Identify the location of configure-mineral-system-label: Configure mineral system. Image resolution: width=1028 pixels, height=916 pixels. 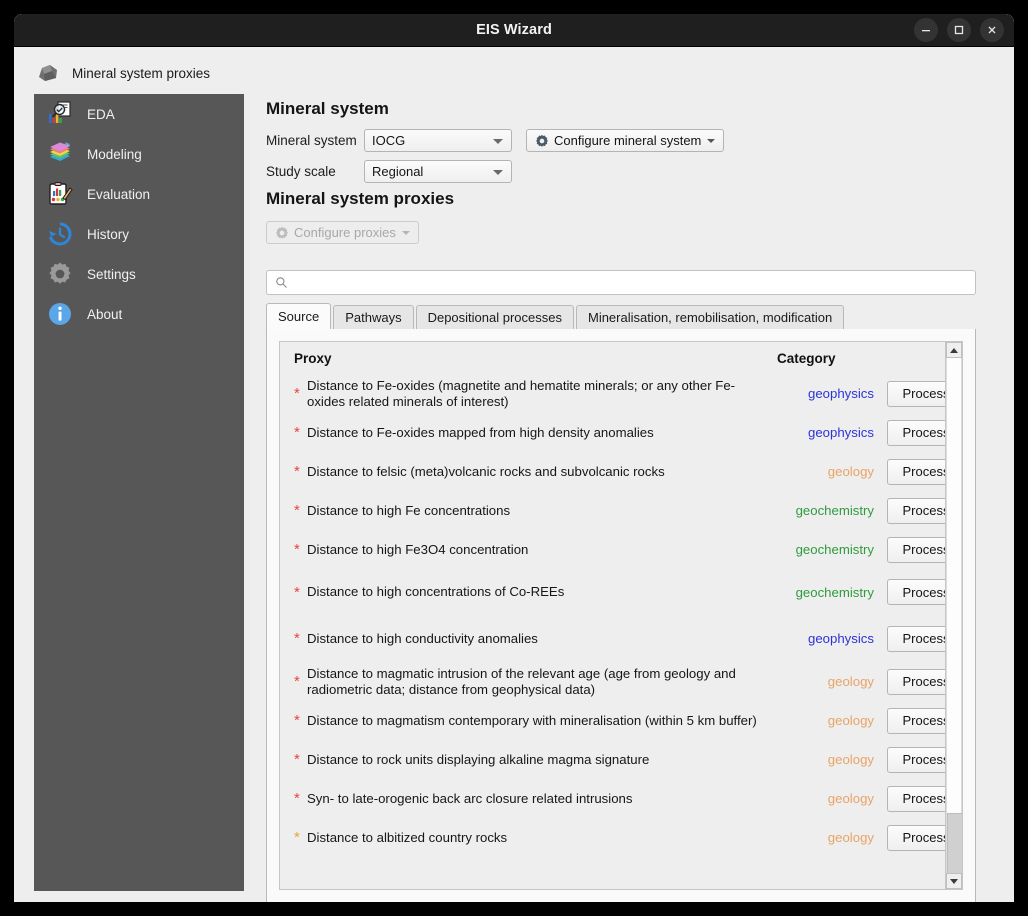
(628, 140).